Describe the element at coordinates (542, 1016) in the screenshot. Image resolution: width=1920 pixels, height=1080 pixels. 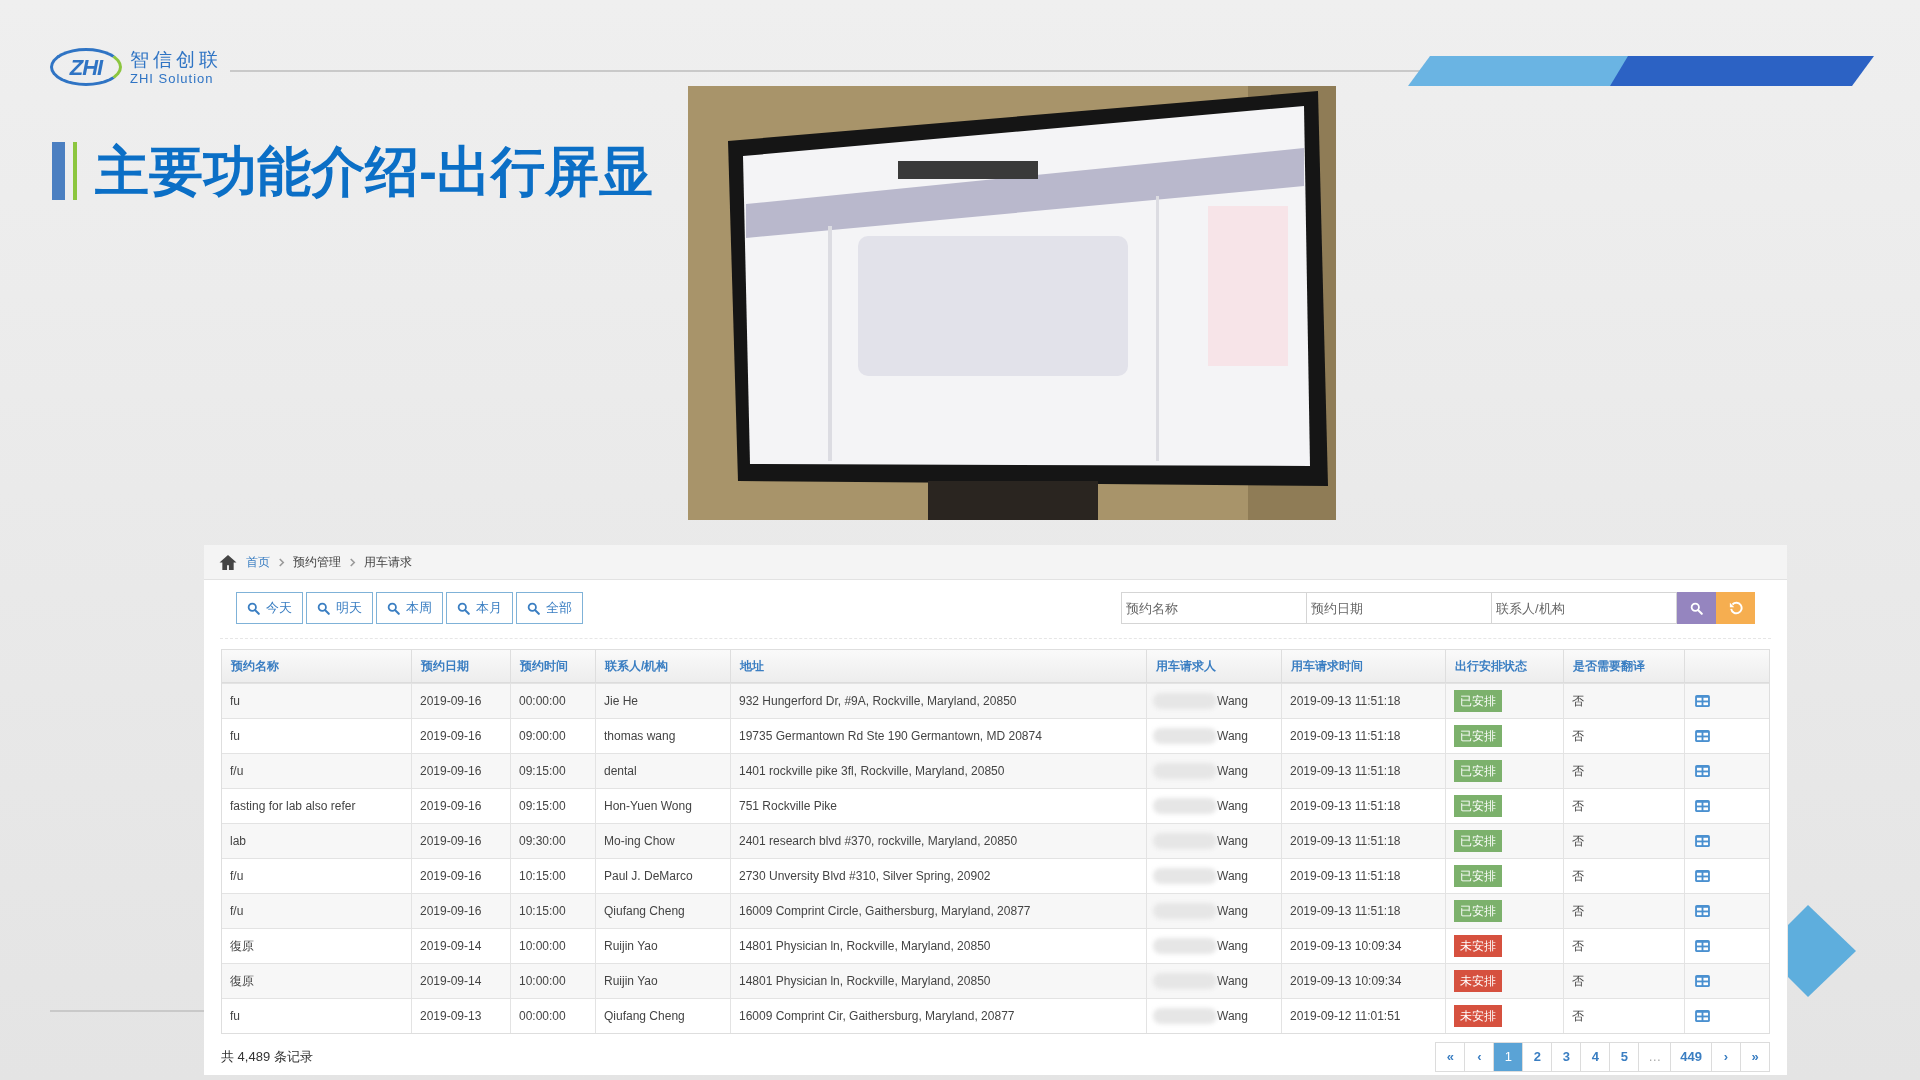
I see `table-cell-text: 00:00:00` at that location.